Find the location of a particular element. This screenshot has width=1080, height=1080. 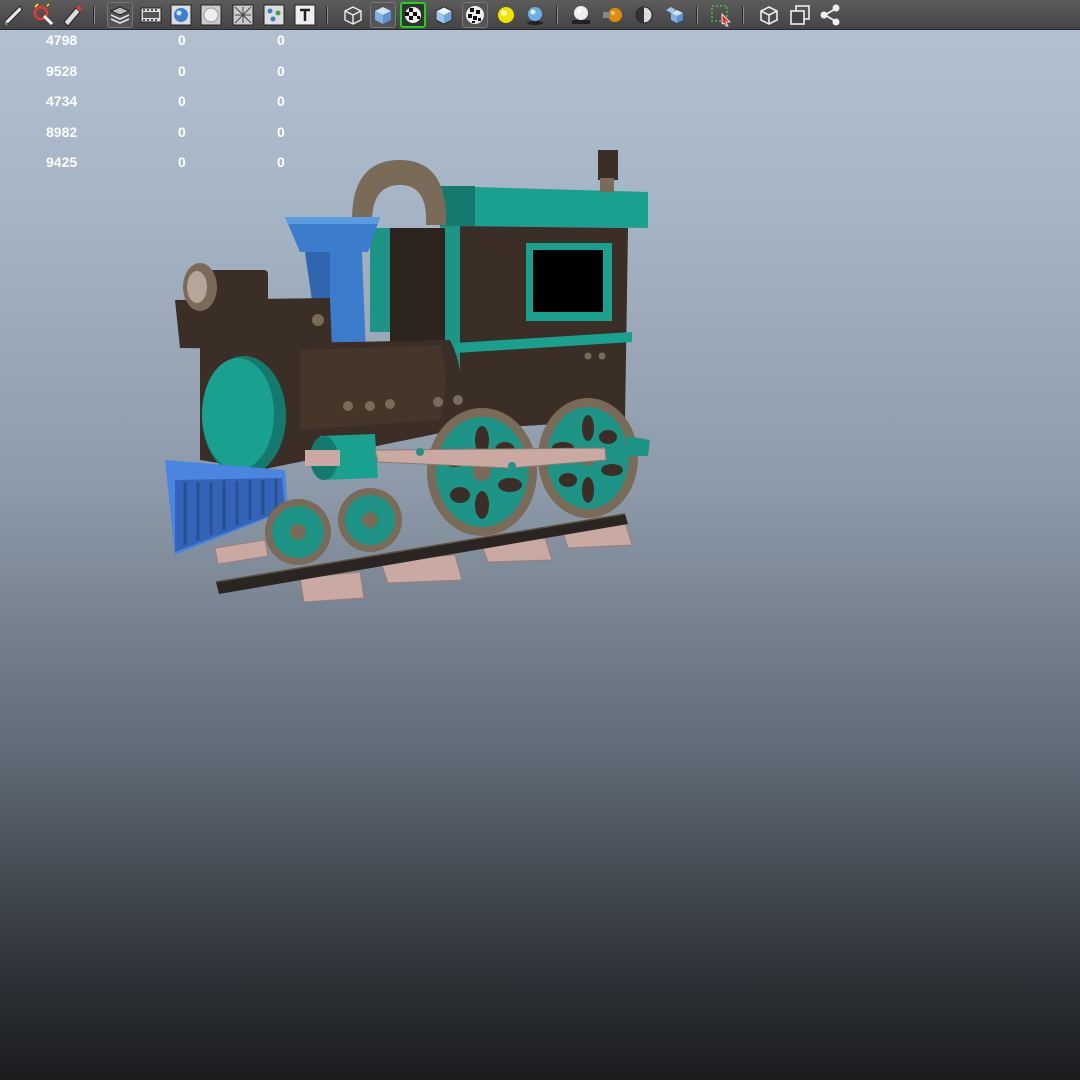

boiler-highlight is located at coordinates (373, 387).